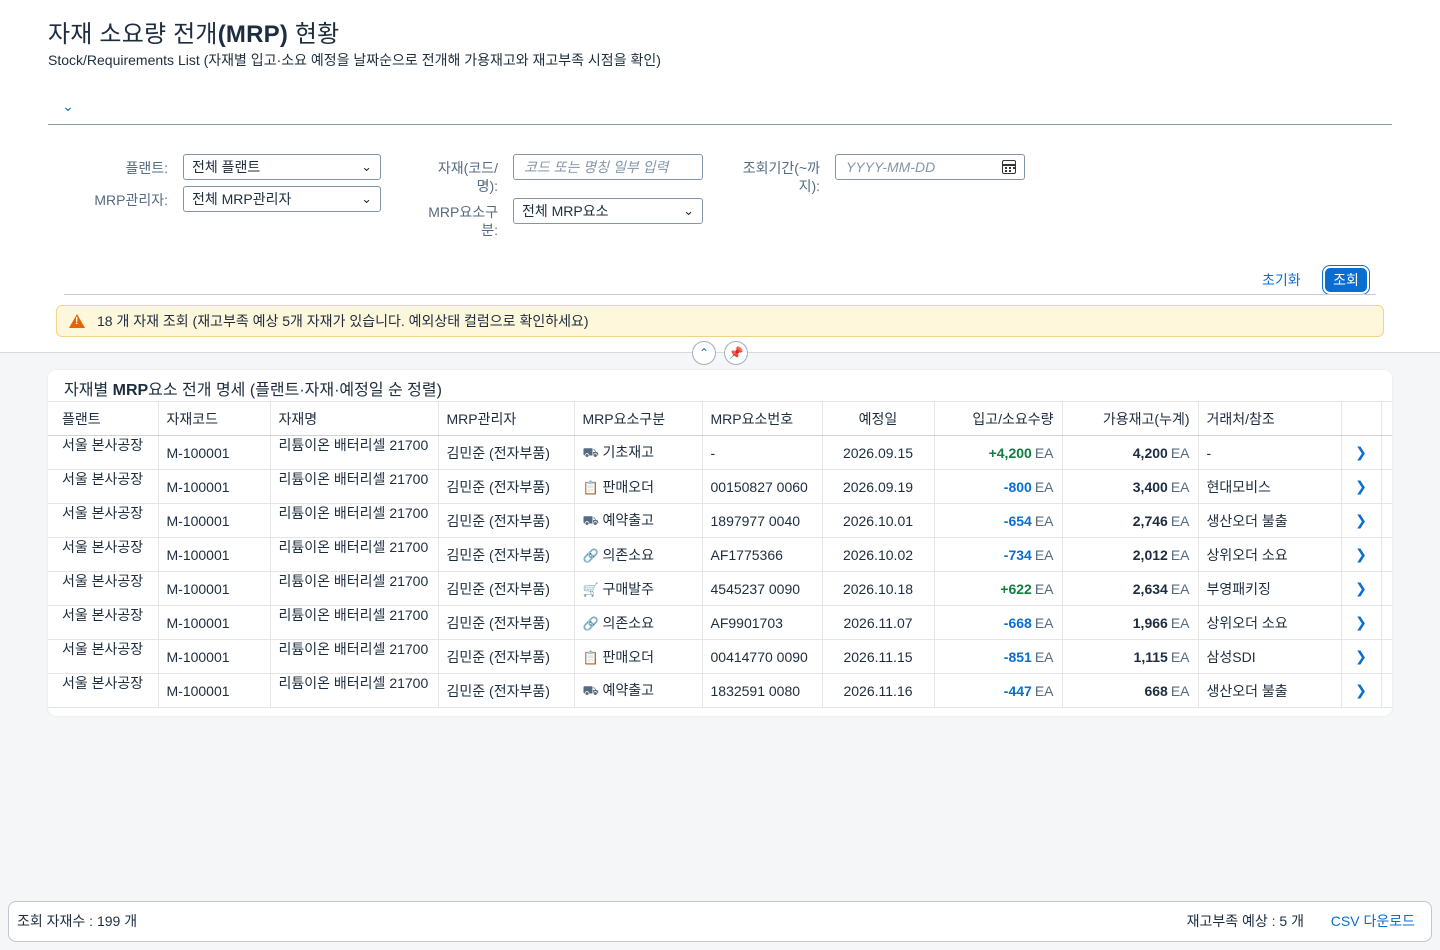 This screenshot has width=1440, height=950. What do you see at coordinates (590, 452) in the screenshot?
I see `truck-icon: ⛟` at bounding box center [590, 452].